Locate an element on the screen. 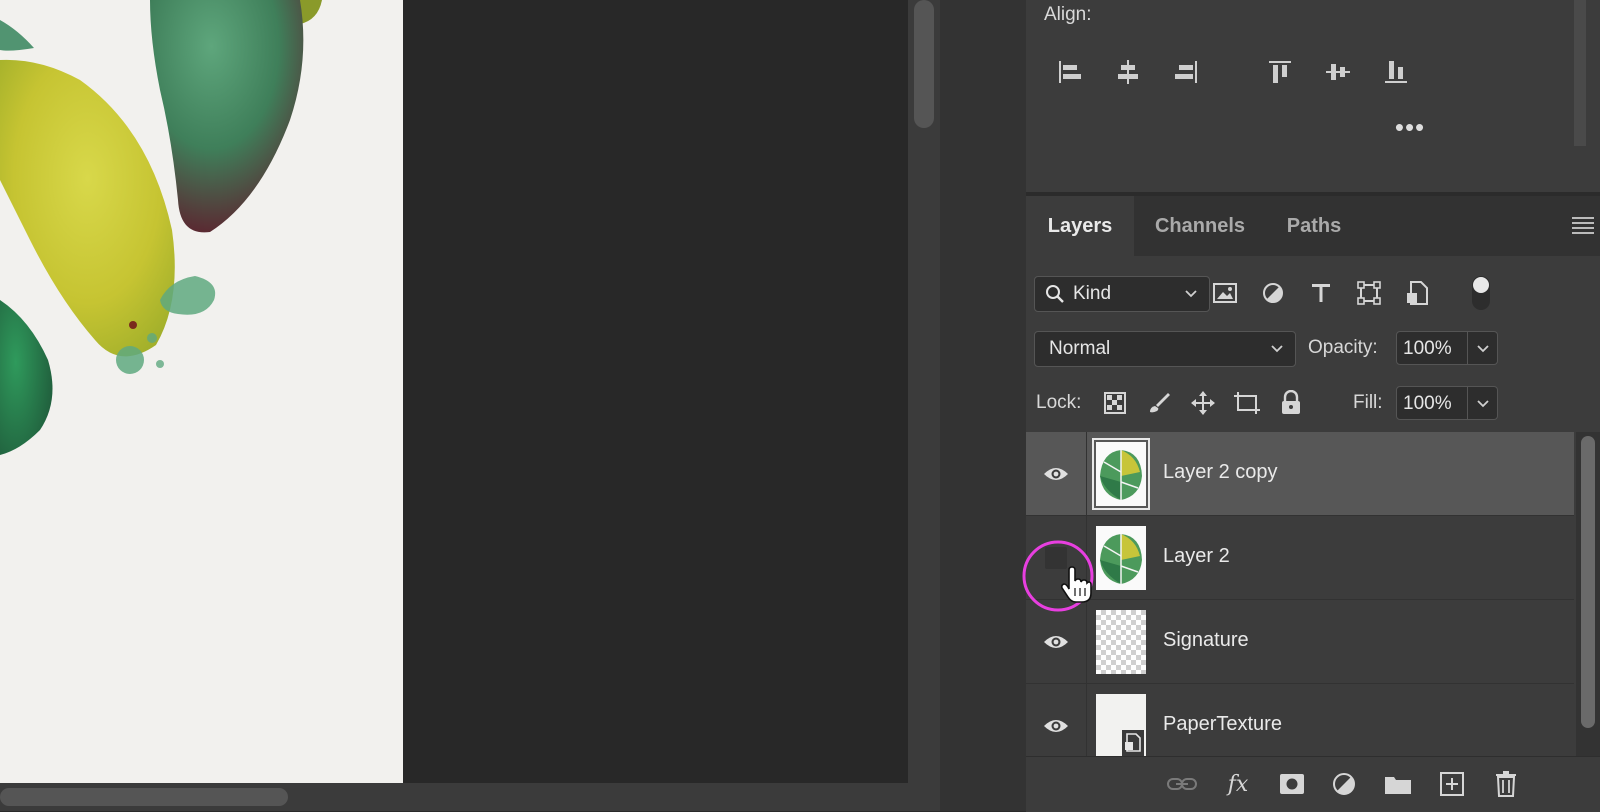  tab-paths: Paths is located at coordinates (1314, 226).